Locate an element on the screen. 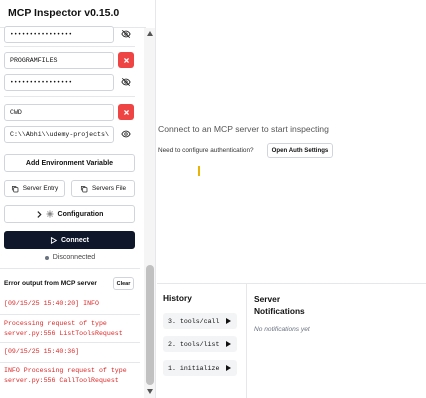  log-line: [09/15/25 15:40:20] INFO is located at coordinates (51, 303).